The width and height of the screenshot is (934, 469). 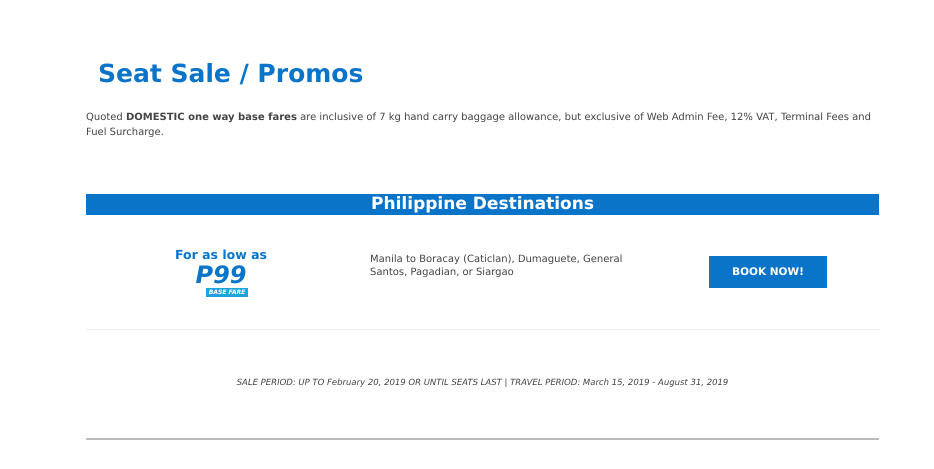 I want to click on page-title: Seat Sale / Promos, so click(x=231, y=74).